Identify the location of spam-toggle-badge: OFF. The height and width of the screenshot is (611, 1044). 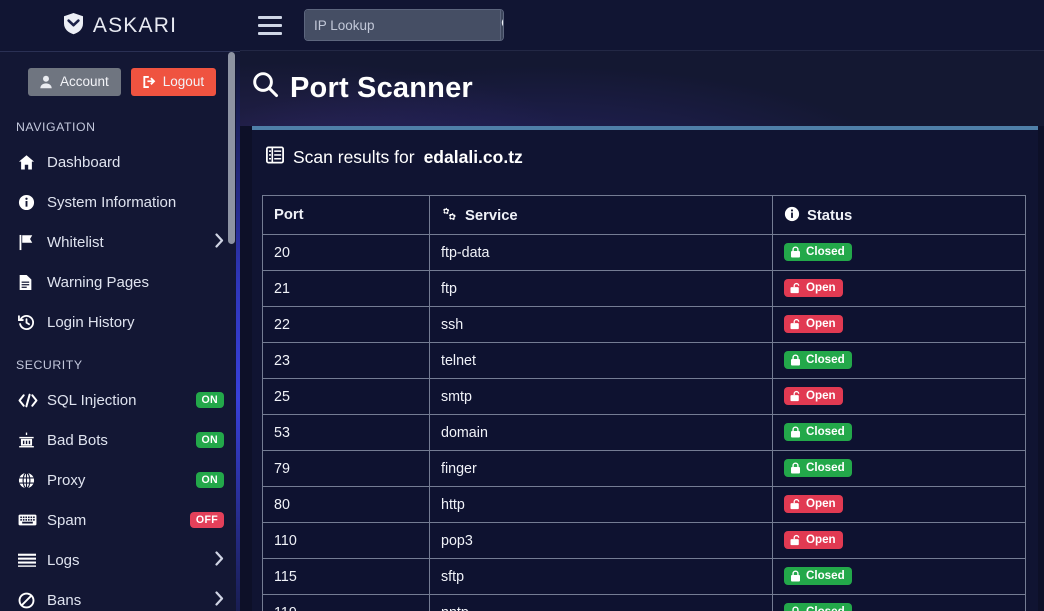
(206, 520).